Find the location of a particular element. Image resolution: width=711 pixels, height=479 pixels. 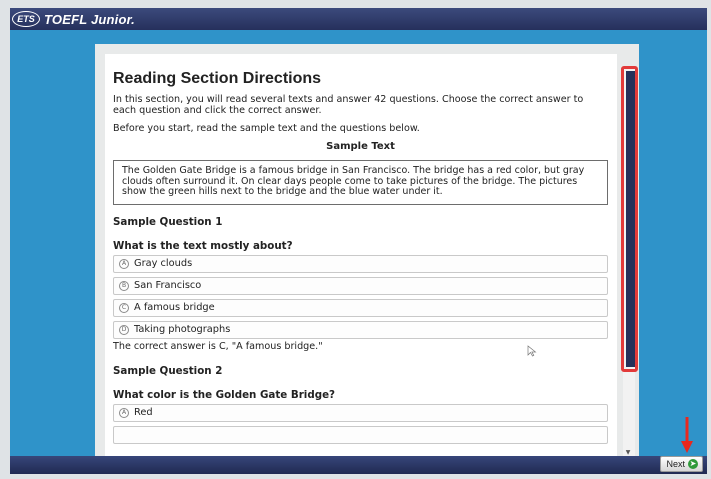

arrow-right-circle-icon: ➤ is located at coordinates (693, 464).